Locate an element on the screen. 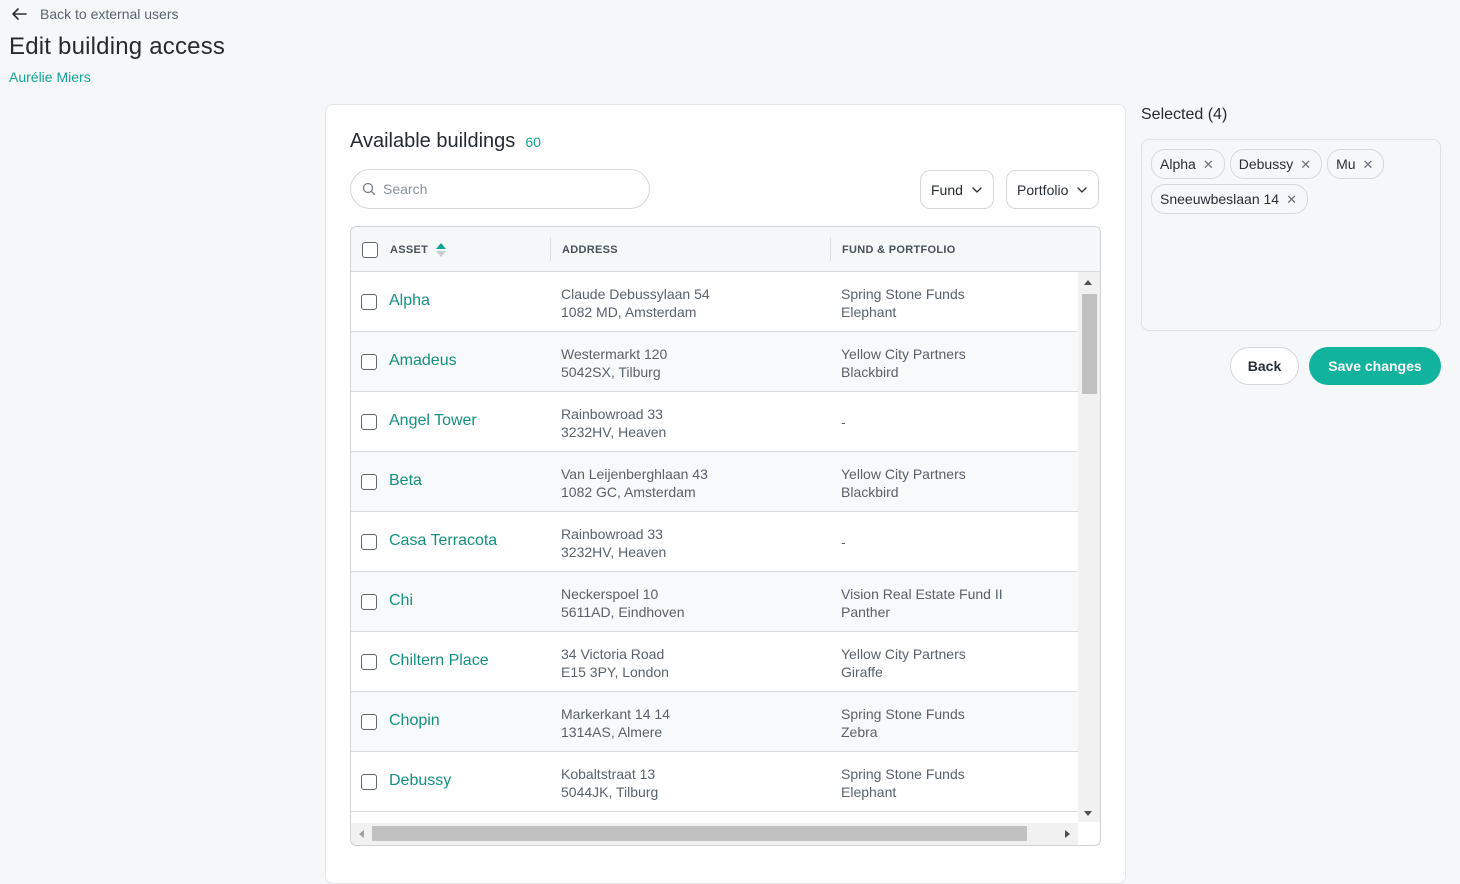 Image resolution: width=1460 pixels, height=884 pixels. asset-link: Alpha is located at coordinates (409, 301).